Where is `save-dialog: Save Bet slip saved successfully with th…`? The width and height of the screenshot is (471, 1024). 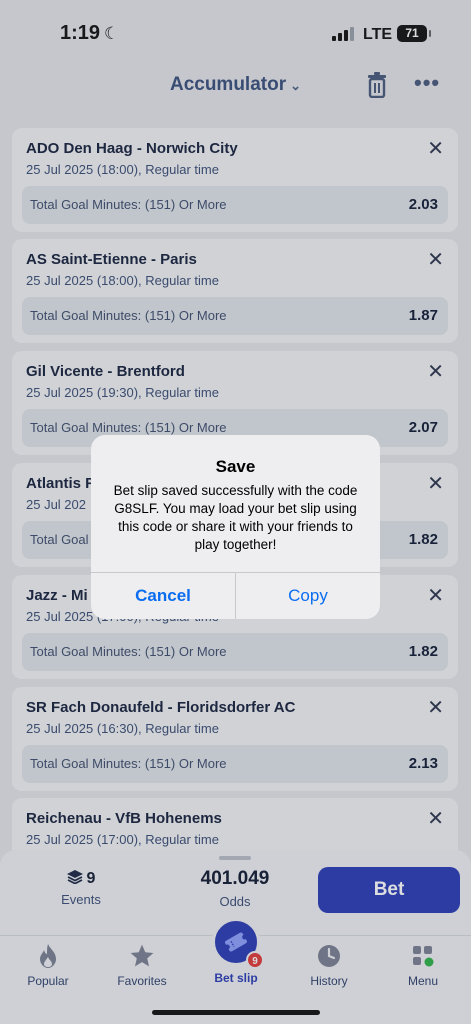
save-dialog: Save Bet slip saved successfully with th… is located at coordinates (235, 527).